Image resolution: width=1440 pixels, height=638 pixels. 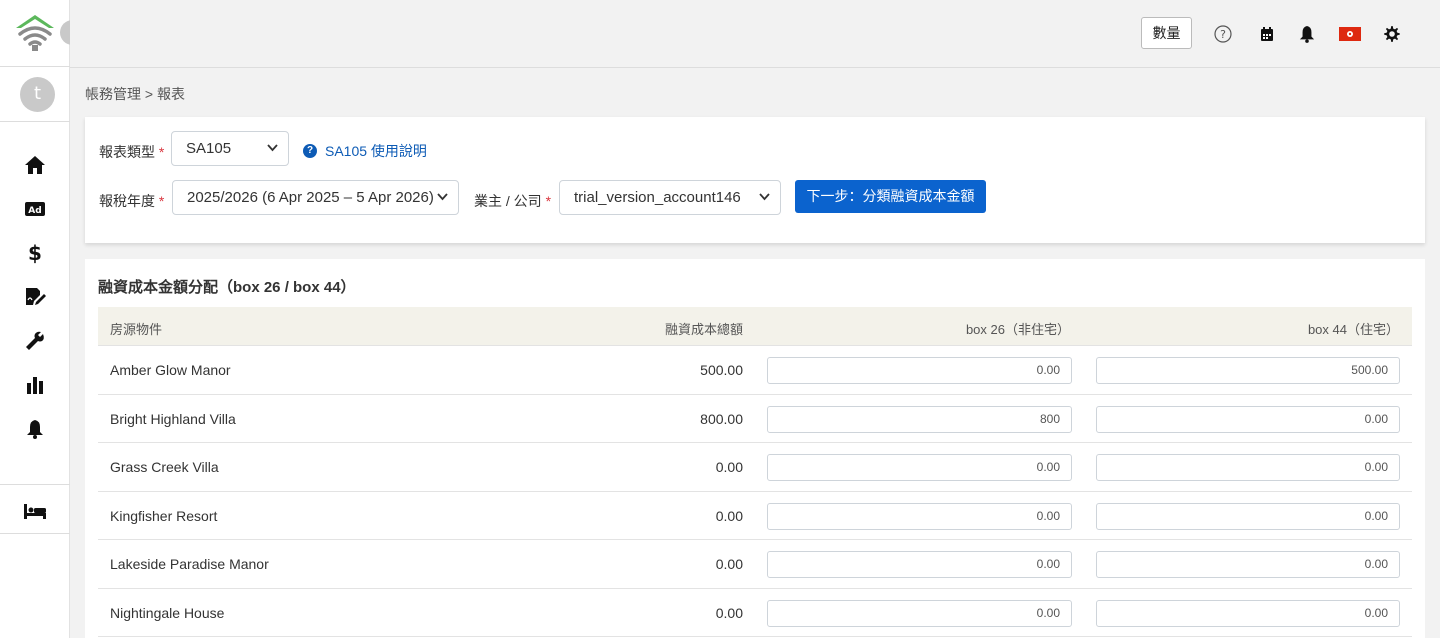 What do you see at coordinates (365, 151) in the screenshot?
I see `sa105-help-link: ? SA105 使用說明` at bounding box center [365, 151].